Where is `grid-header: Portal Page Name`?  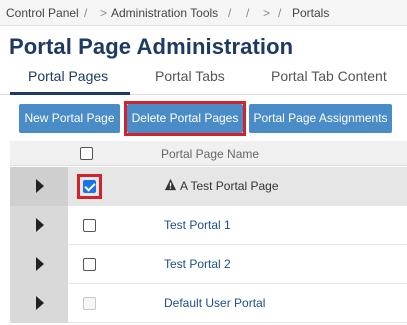
grid-header: Portal Page Name is located at coordinates (208, 153).